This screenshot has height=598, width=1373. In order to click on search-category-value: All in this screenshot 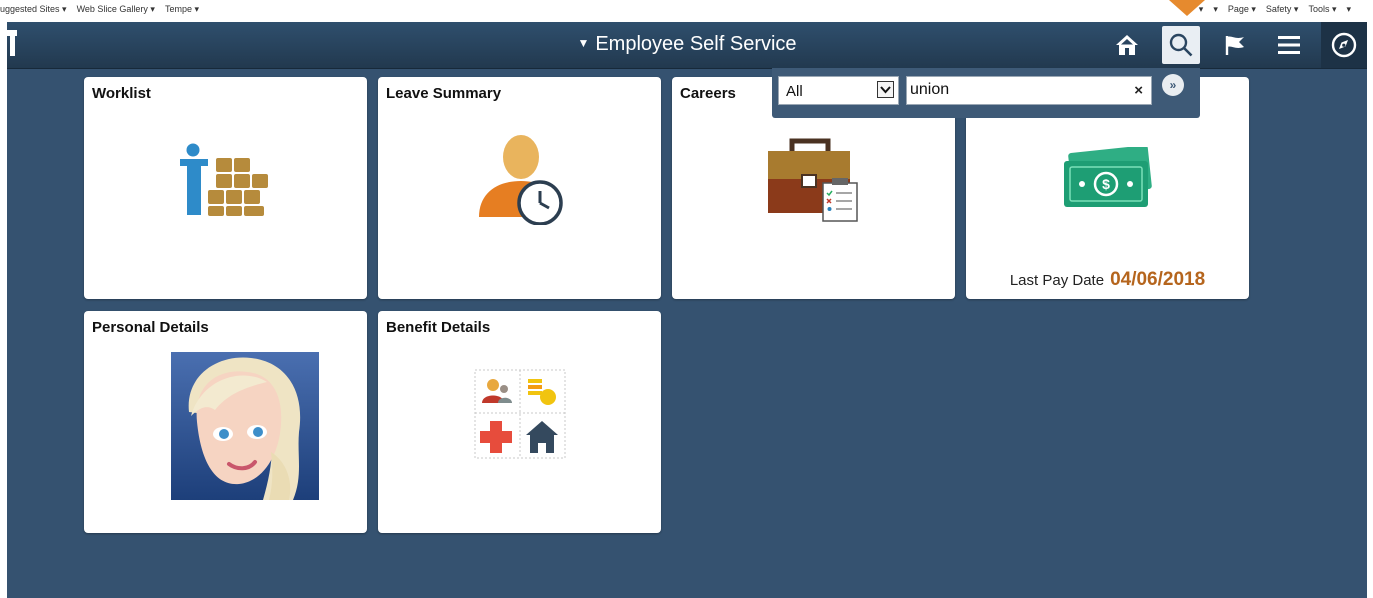, I will do `click(794, 91)`.